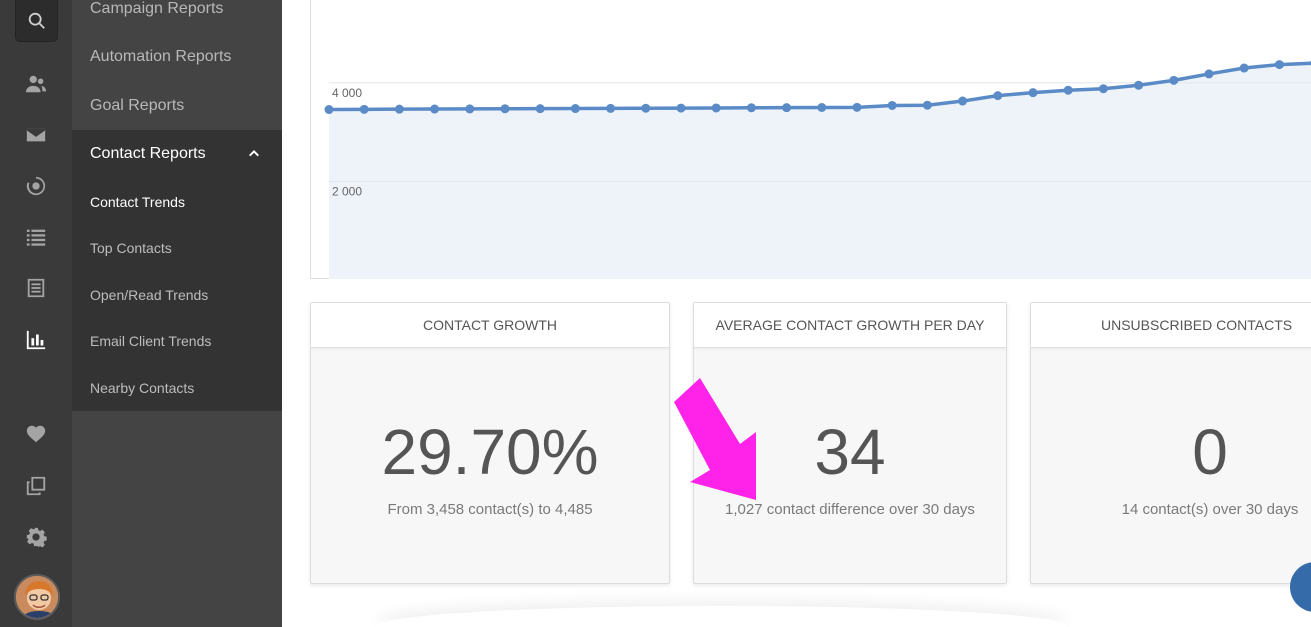 The image size is (1311, 627). Describe the element at coordinates (150, 341) in the screenshot. I see `sub-item-email-client-trends: Email Client Trends` at that location.